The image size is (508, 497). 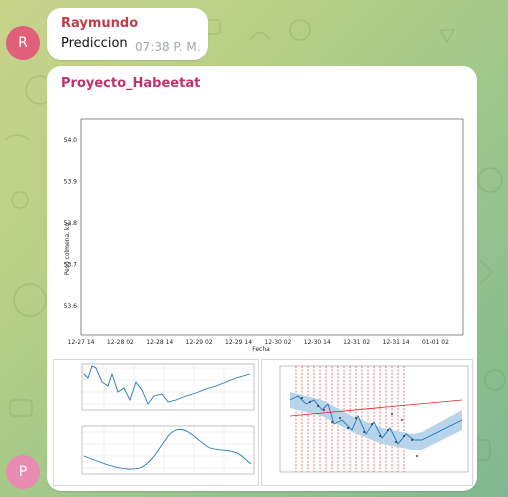 I want to click on sender-name: Proyecto_Habeetat, so click(x=131, y=83).